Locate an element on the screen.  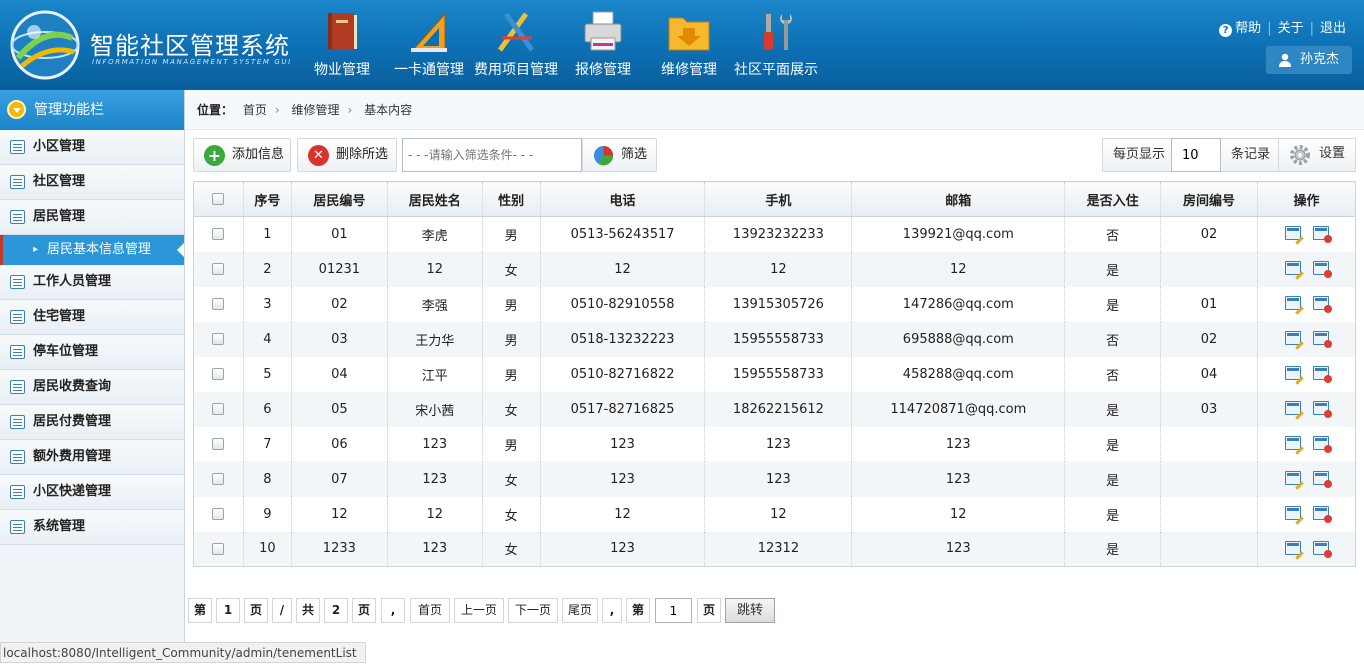
col-header: 是否入住 is located at coordinates (1113, 199).